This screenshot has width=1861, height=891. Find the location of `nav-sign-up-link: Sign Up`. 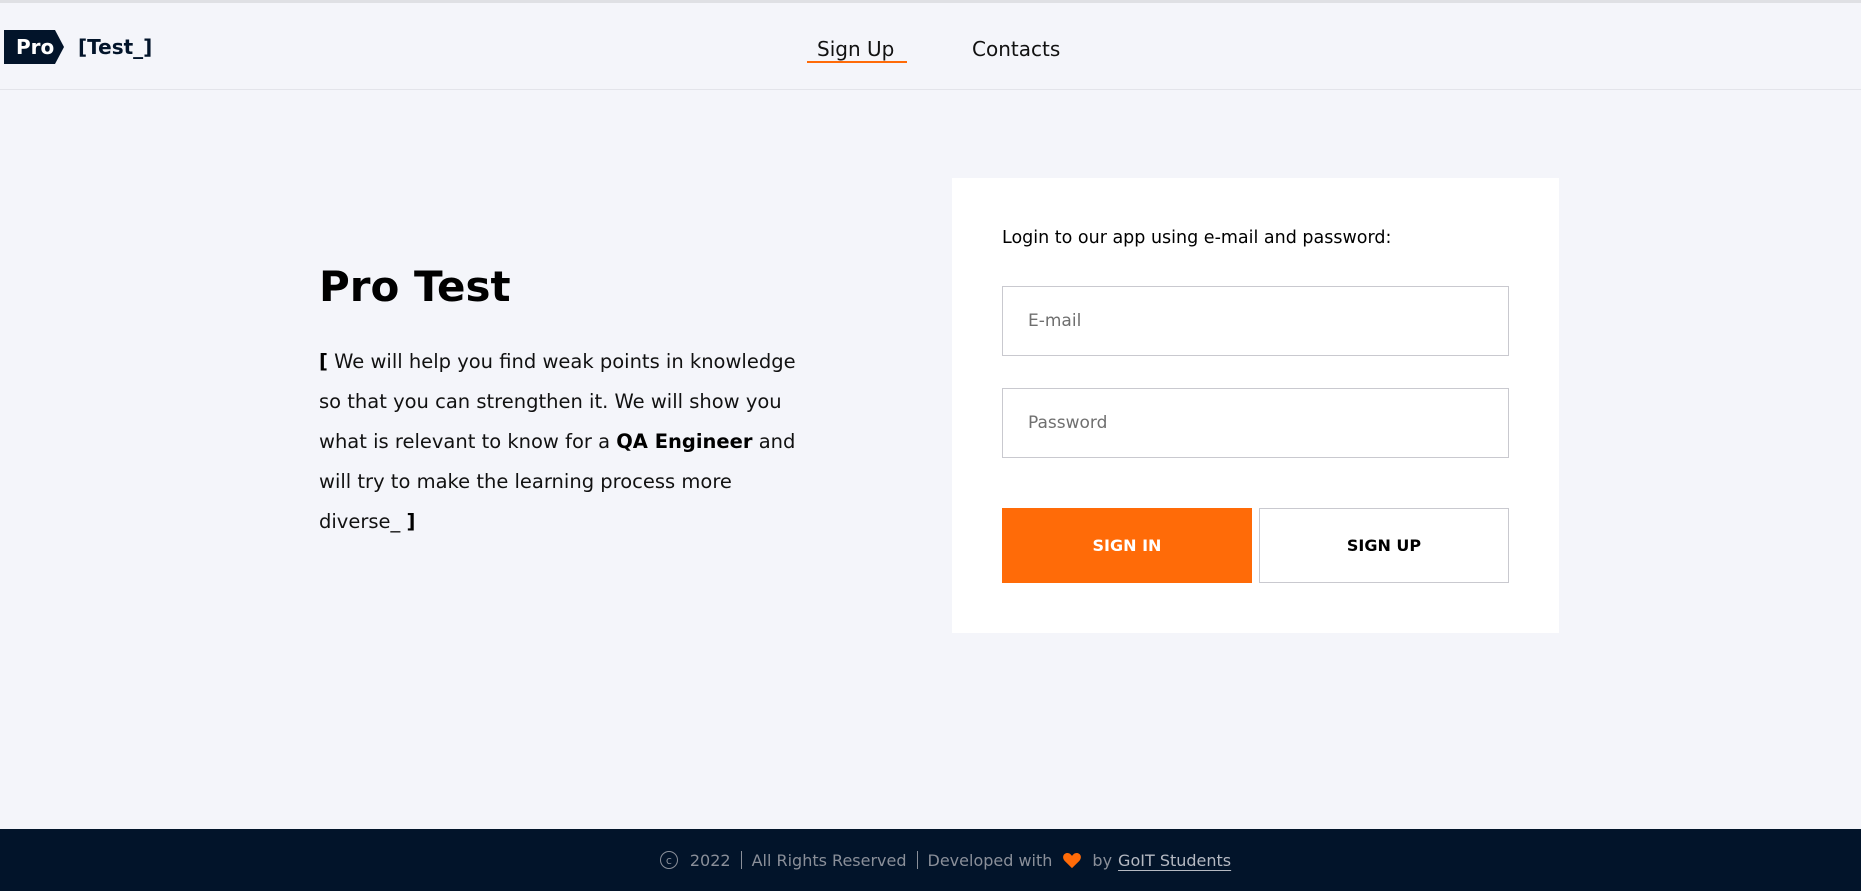

nav-sign-up-link: Sign Up is located at coordinates (855, 49).